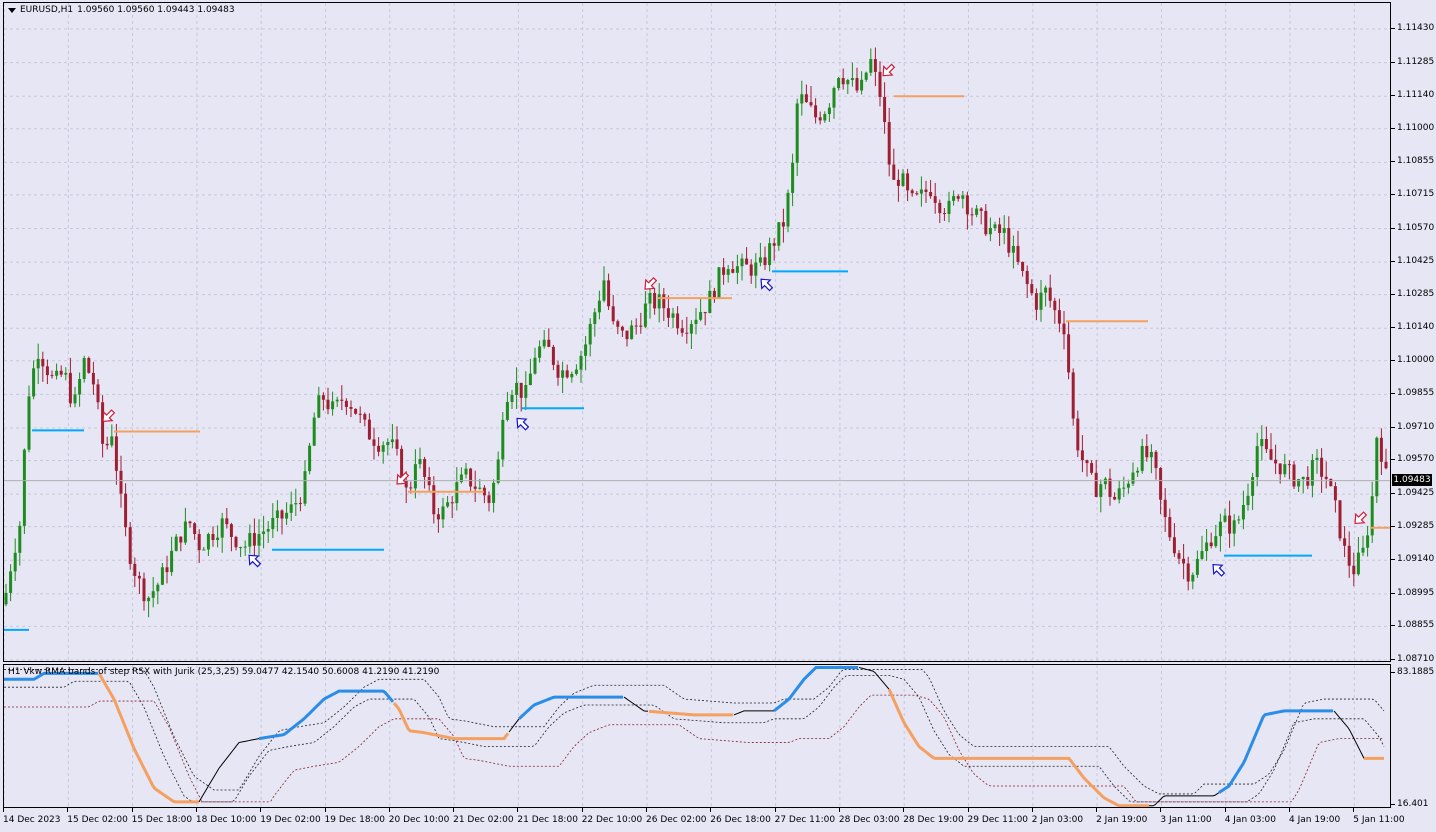 This screenshot has height=832, width=1436. Describe the element at coordinates (1416, 592) in the screenshot. I see `price-tick-label: 1.08995` at that location.